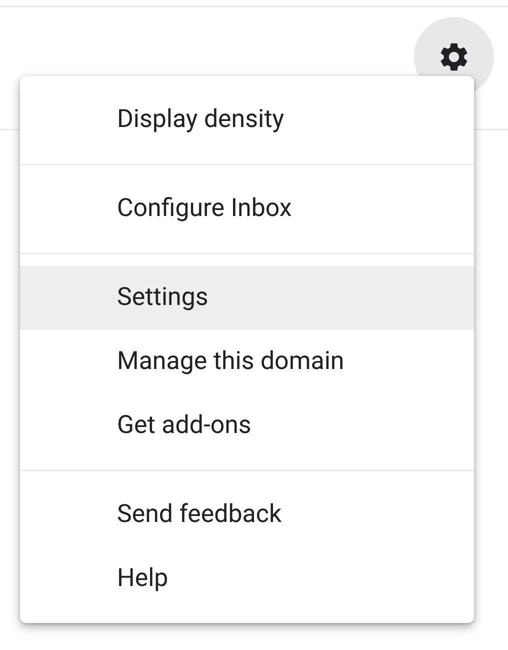  What do you see at coordinates (247, 515) in the screenshot?
I see `menu-item: Send feedback` at bounding box center [247, 515].